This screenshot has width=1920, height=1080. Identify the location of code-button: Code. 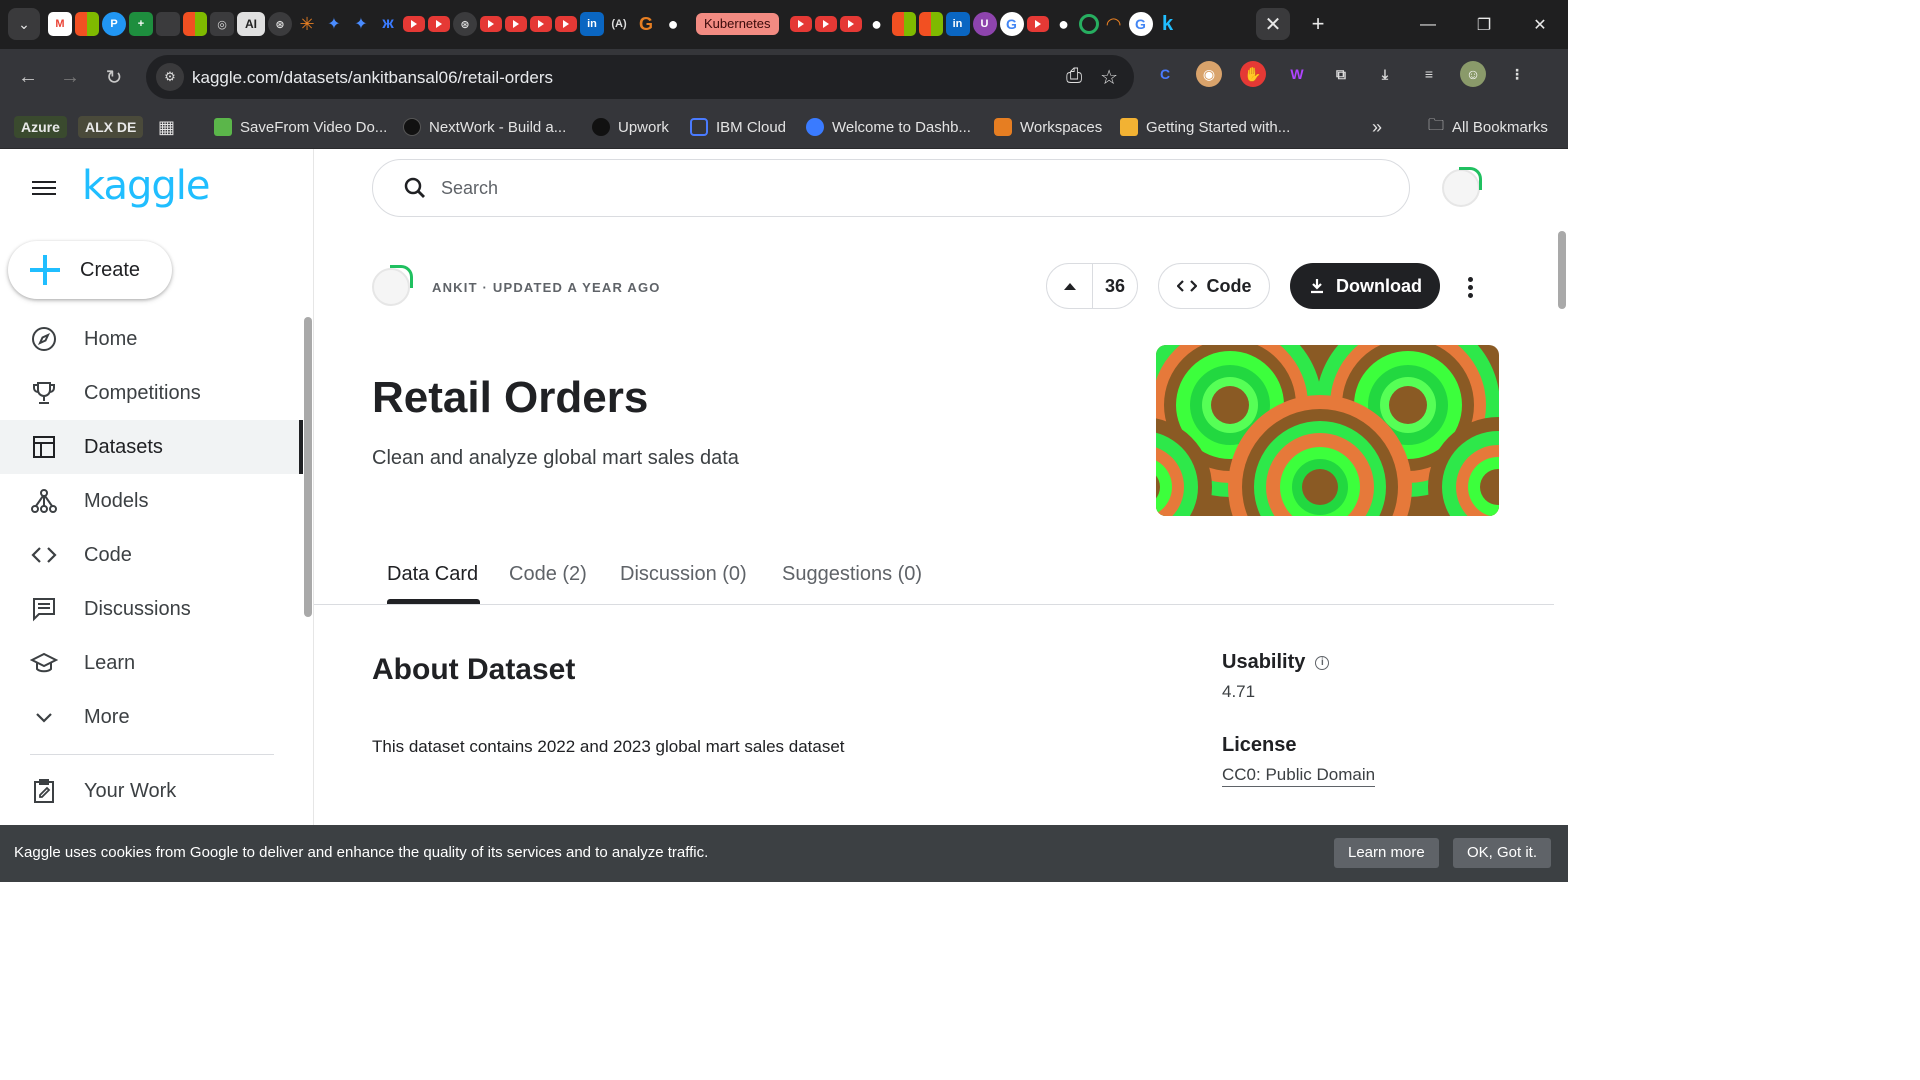
(1214, 286).